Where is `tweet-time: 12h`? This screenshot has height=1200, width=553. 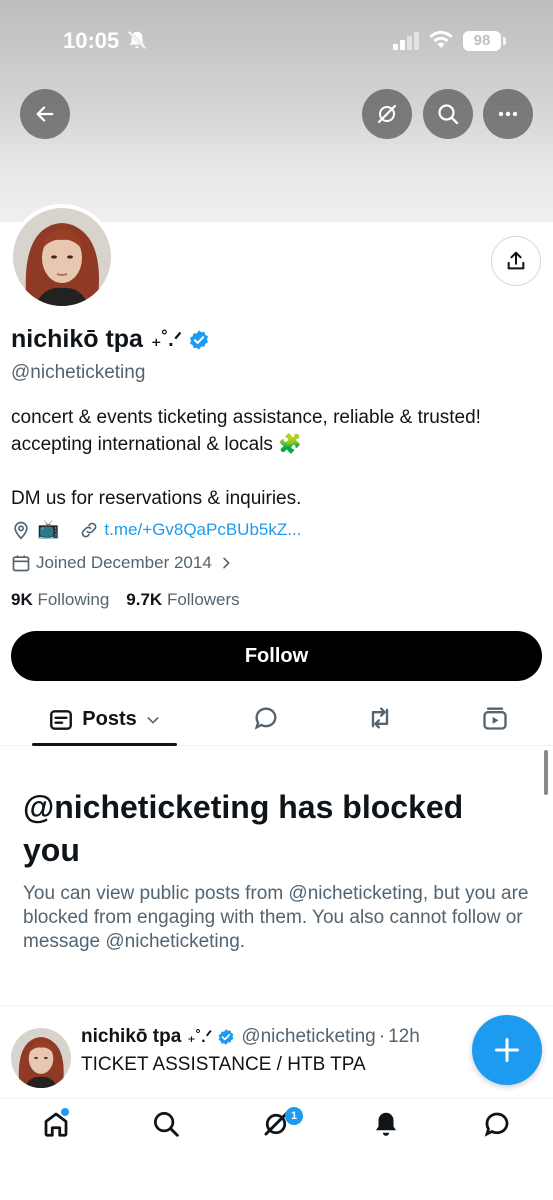 tweet-time: 12h is located at coordinates (404, 1036).